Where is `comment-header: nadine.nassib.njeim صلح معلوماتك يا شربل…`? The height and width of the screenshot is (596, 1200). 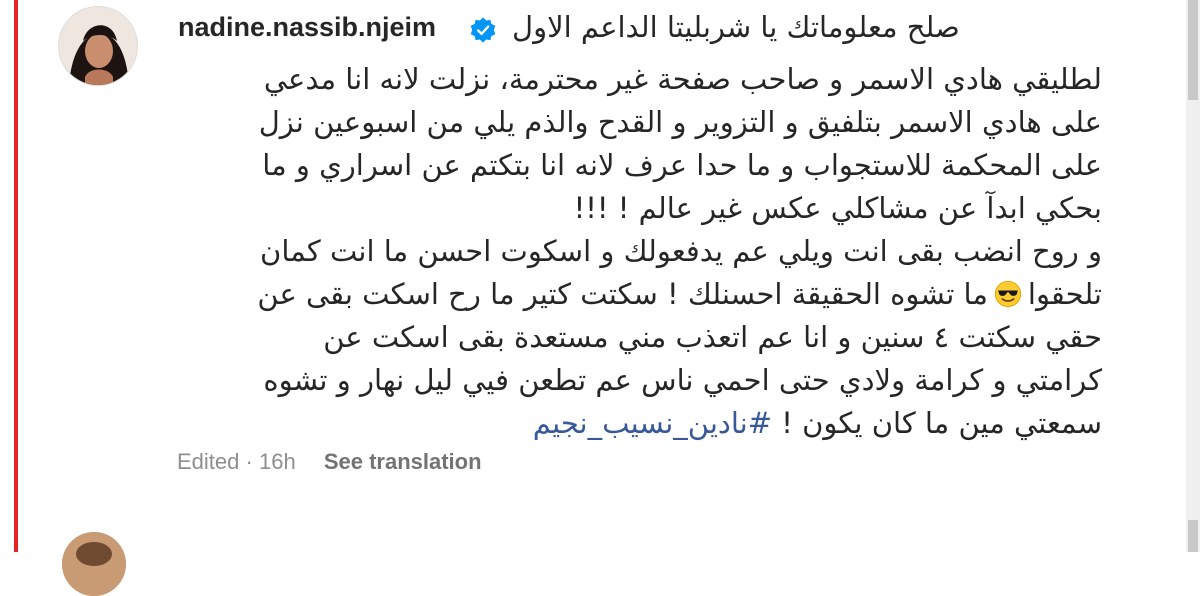 comment-header: nadine.nassib.njeim صلح معلوماتك يا شربل… is located at coordinates (637, 31).